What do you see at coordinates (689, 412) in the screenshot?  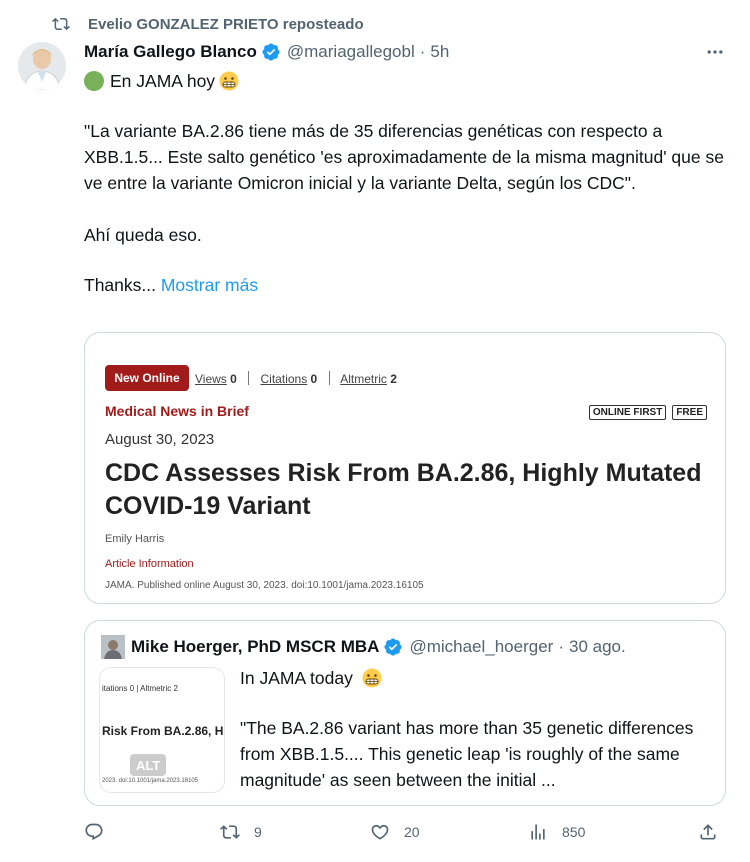 I see `free-tag: FREE` at bounding box center [689, 412].